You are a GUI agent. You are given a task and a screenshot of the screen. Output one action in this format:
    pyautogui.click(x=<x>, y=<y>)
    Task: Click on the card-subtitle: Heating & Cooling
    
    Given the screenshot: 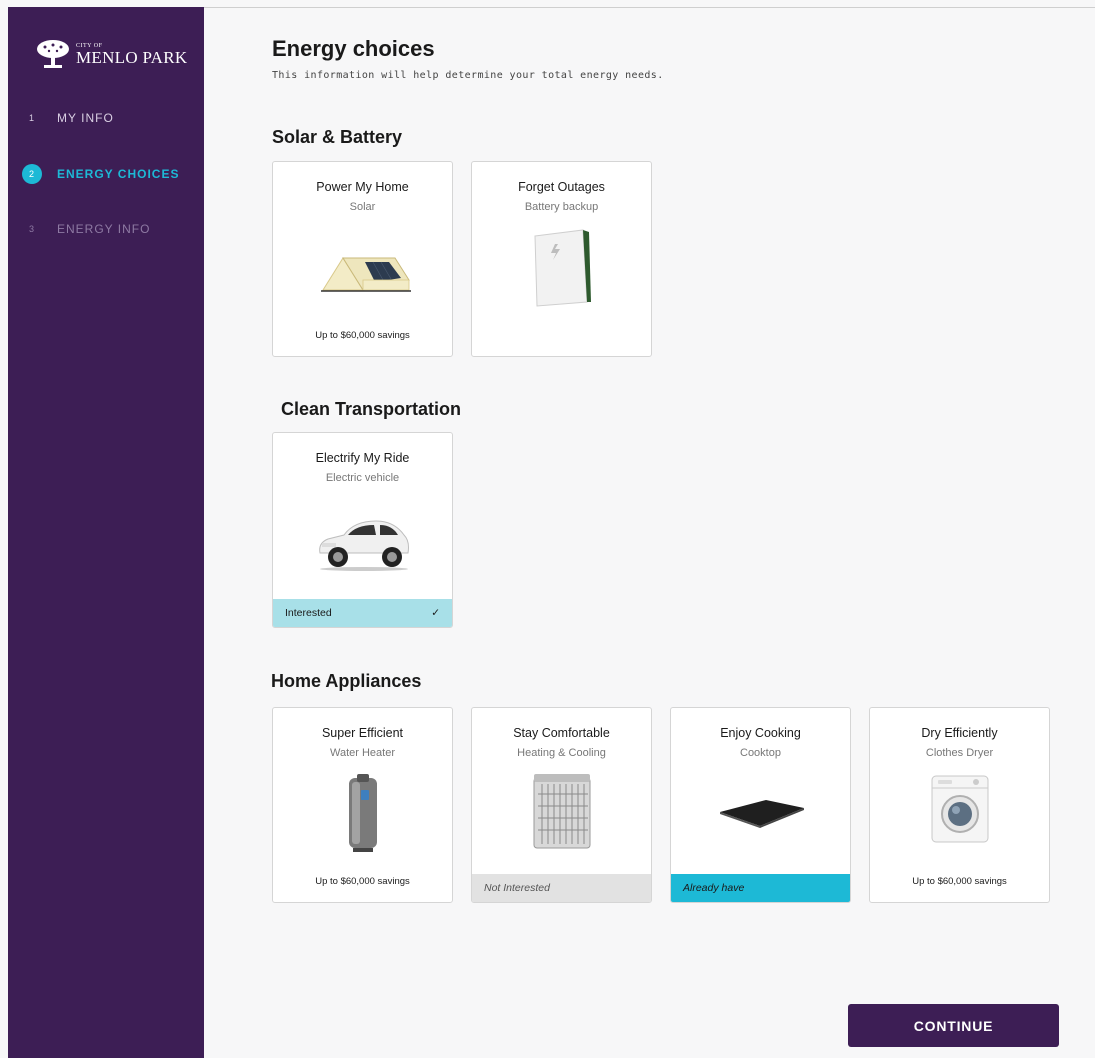 What is the action you would take?
    pyautogui.click(x=561, y=753)
    